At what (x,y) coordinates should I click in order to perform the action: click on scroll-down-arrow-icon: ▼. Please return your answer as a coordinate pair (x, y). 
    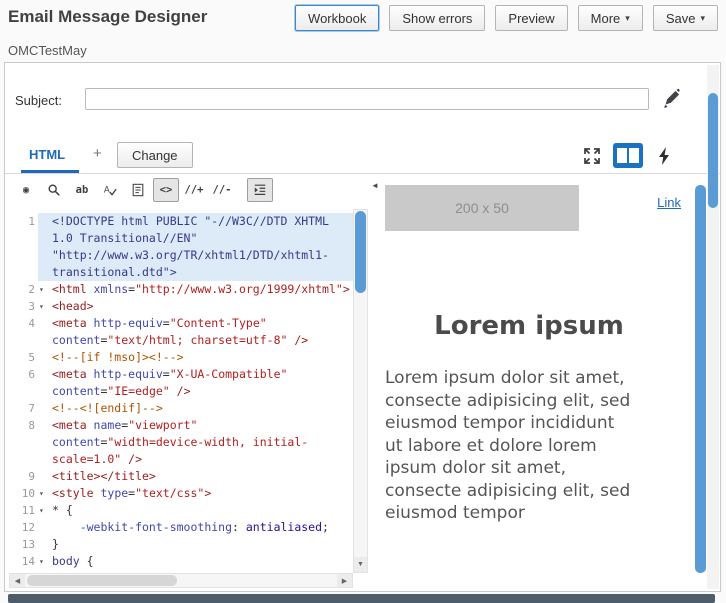
    Looking at the image, I should click on (360, 564).